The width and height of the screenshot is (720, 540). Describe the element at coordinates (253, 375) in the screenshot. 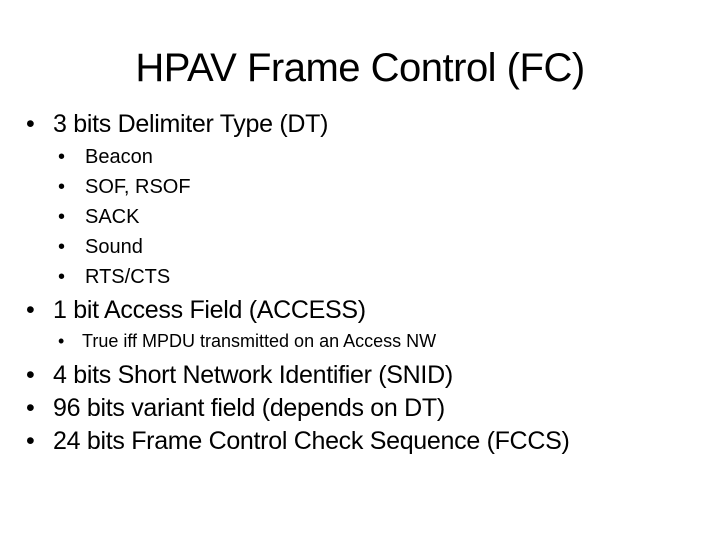

I see `bullet-text: 4 bits Short Network Identifier (SNID)` at that location.